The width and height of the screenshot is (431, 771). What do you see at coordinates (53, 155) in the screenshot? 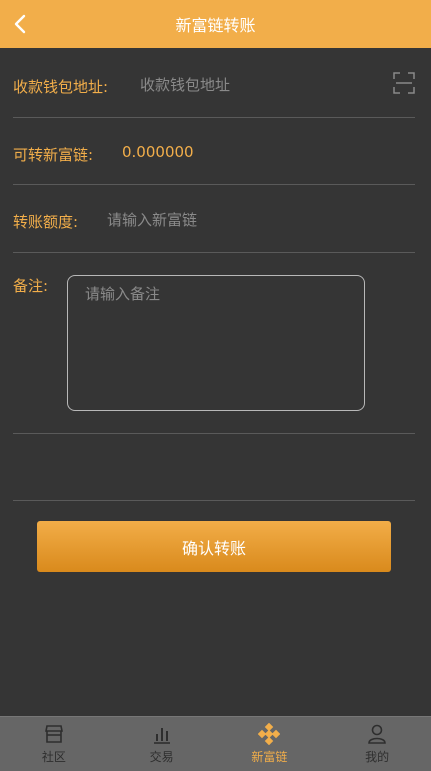
I see `balance-label: 可转新富链:` at bounding box center [53, 155].